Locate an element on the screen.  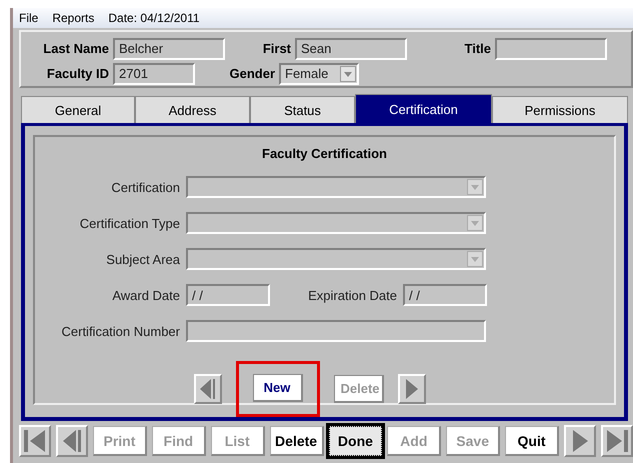
faculty-id-field: 2701 is located at coordinates (154, 73).